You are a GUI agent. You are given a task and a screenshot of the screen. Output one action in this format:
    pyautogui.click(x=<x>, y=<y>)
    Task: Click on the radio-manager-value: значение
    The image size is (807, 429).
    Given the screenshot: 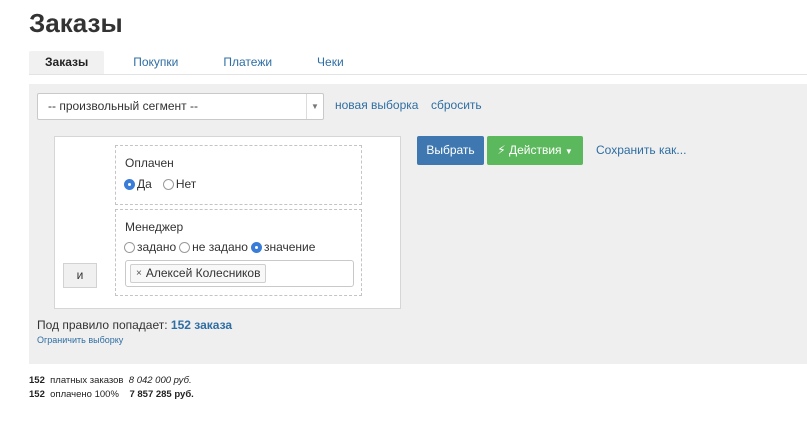 What is the action you would take?
    pyautogui.click(x=283, y=247)
    